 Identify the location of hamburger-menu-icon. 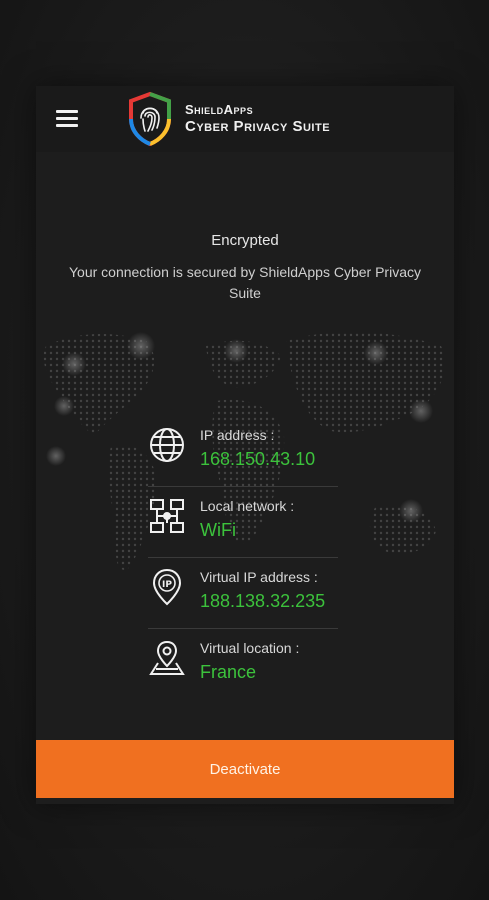
(68, 118).